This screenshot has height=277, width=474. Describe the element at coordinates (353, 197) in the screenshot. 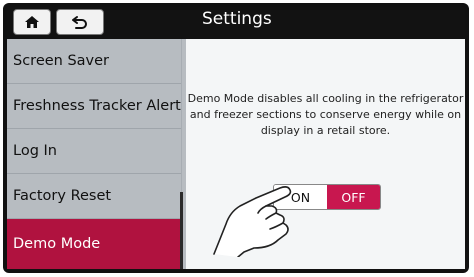

I see `toggle-off-option: OFF` at that location.